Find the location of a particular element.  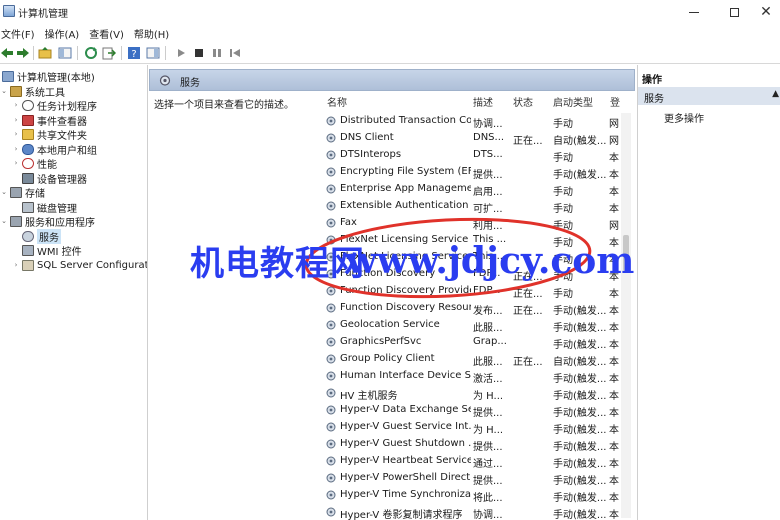

column-header-status: 状态 is located at coordinates (523, 102).